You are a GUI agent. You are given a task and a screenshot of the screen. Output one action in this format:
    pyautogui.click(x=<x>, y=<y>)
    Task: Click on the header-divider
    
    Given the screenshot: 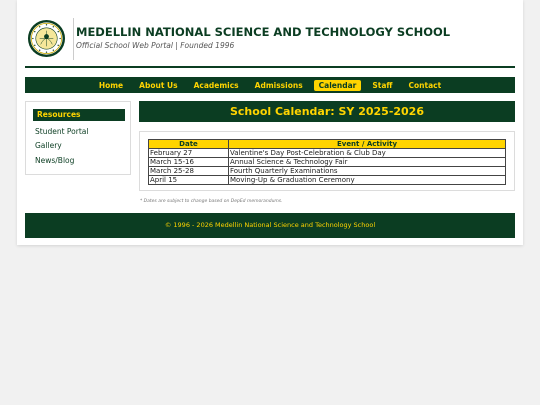 What is the action you would take?
    pyautogui.click(x=73, y=39)
    